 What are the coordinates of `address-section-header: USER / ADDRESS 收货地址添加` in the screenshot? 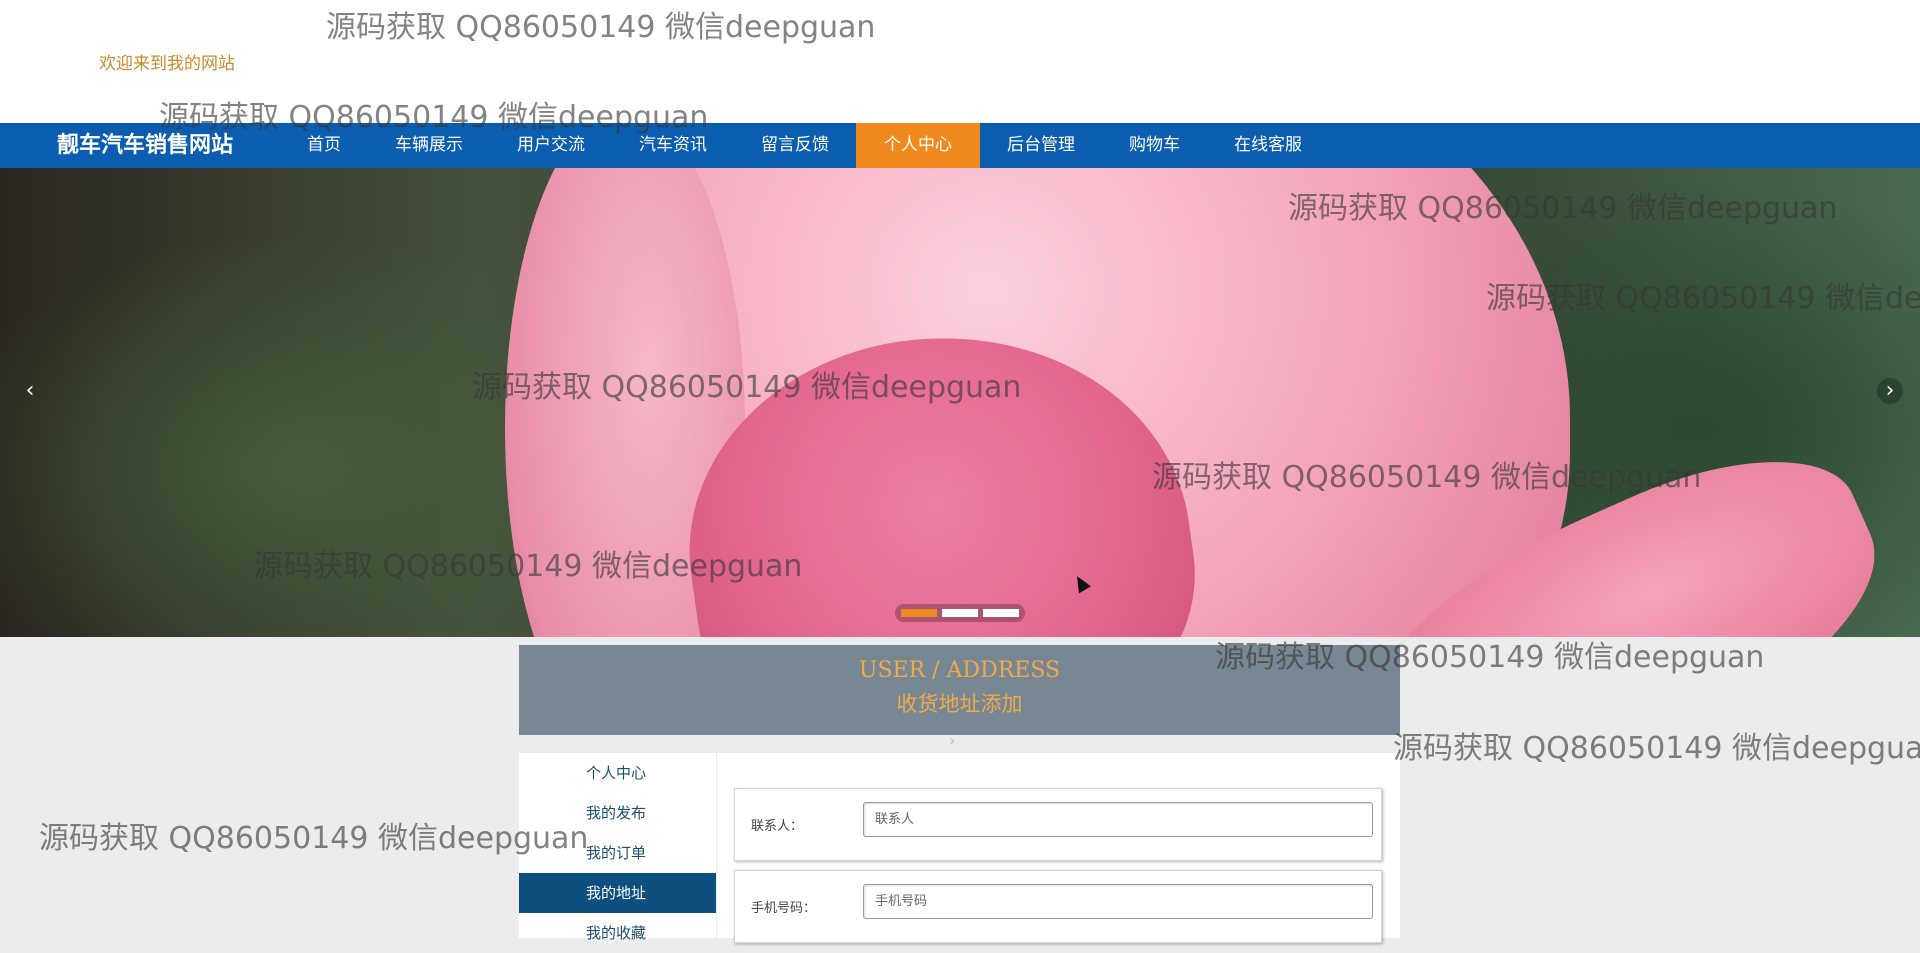 It's located at (959, 690).